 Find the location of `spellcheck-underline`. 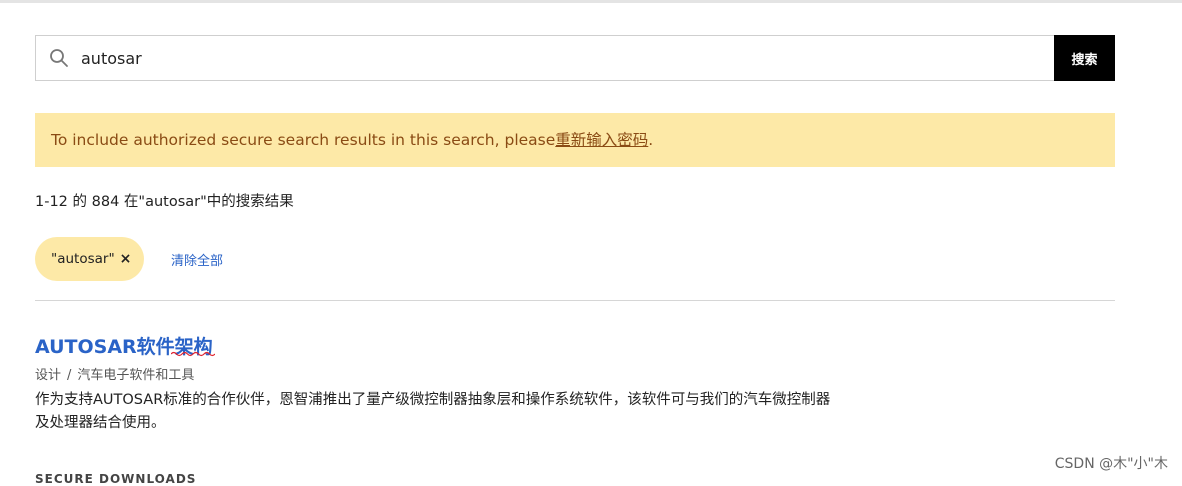

spellcheck-underline is located at coordinates (193, 354).